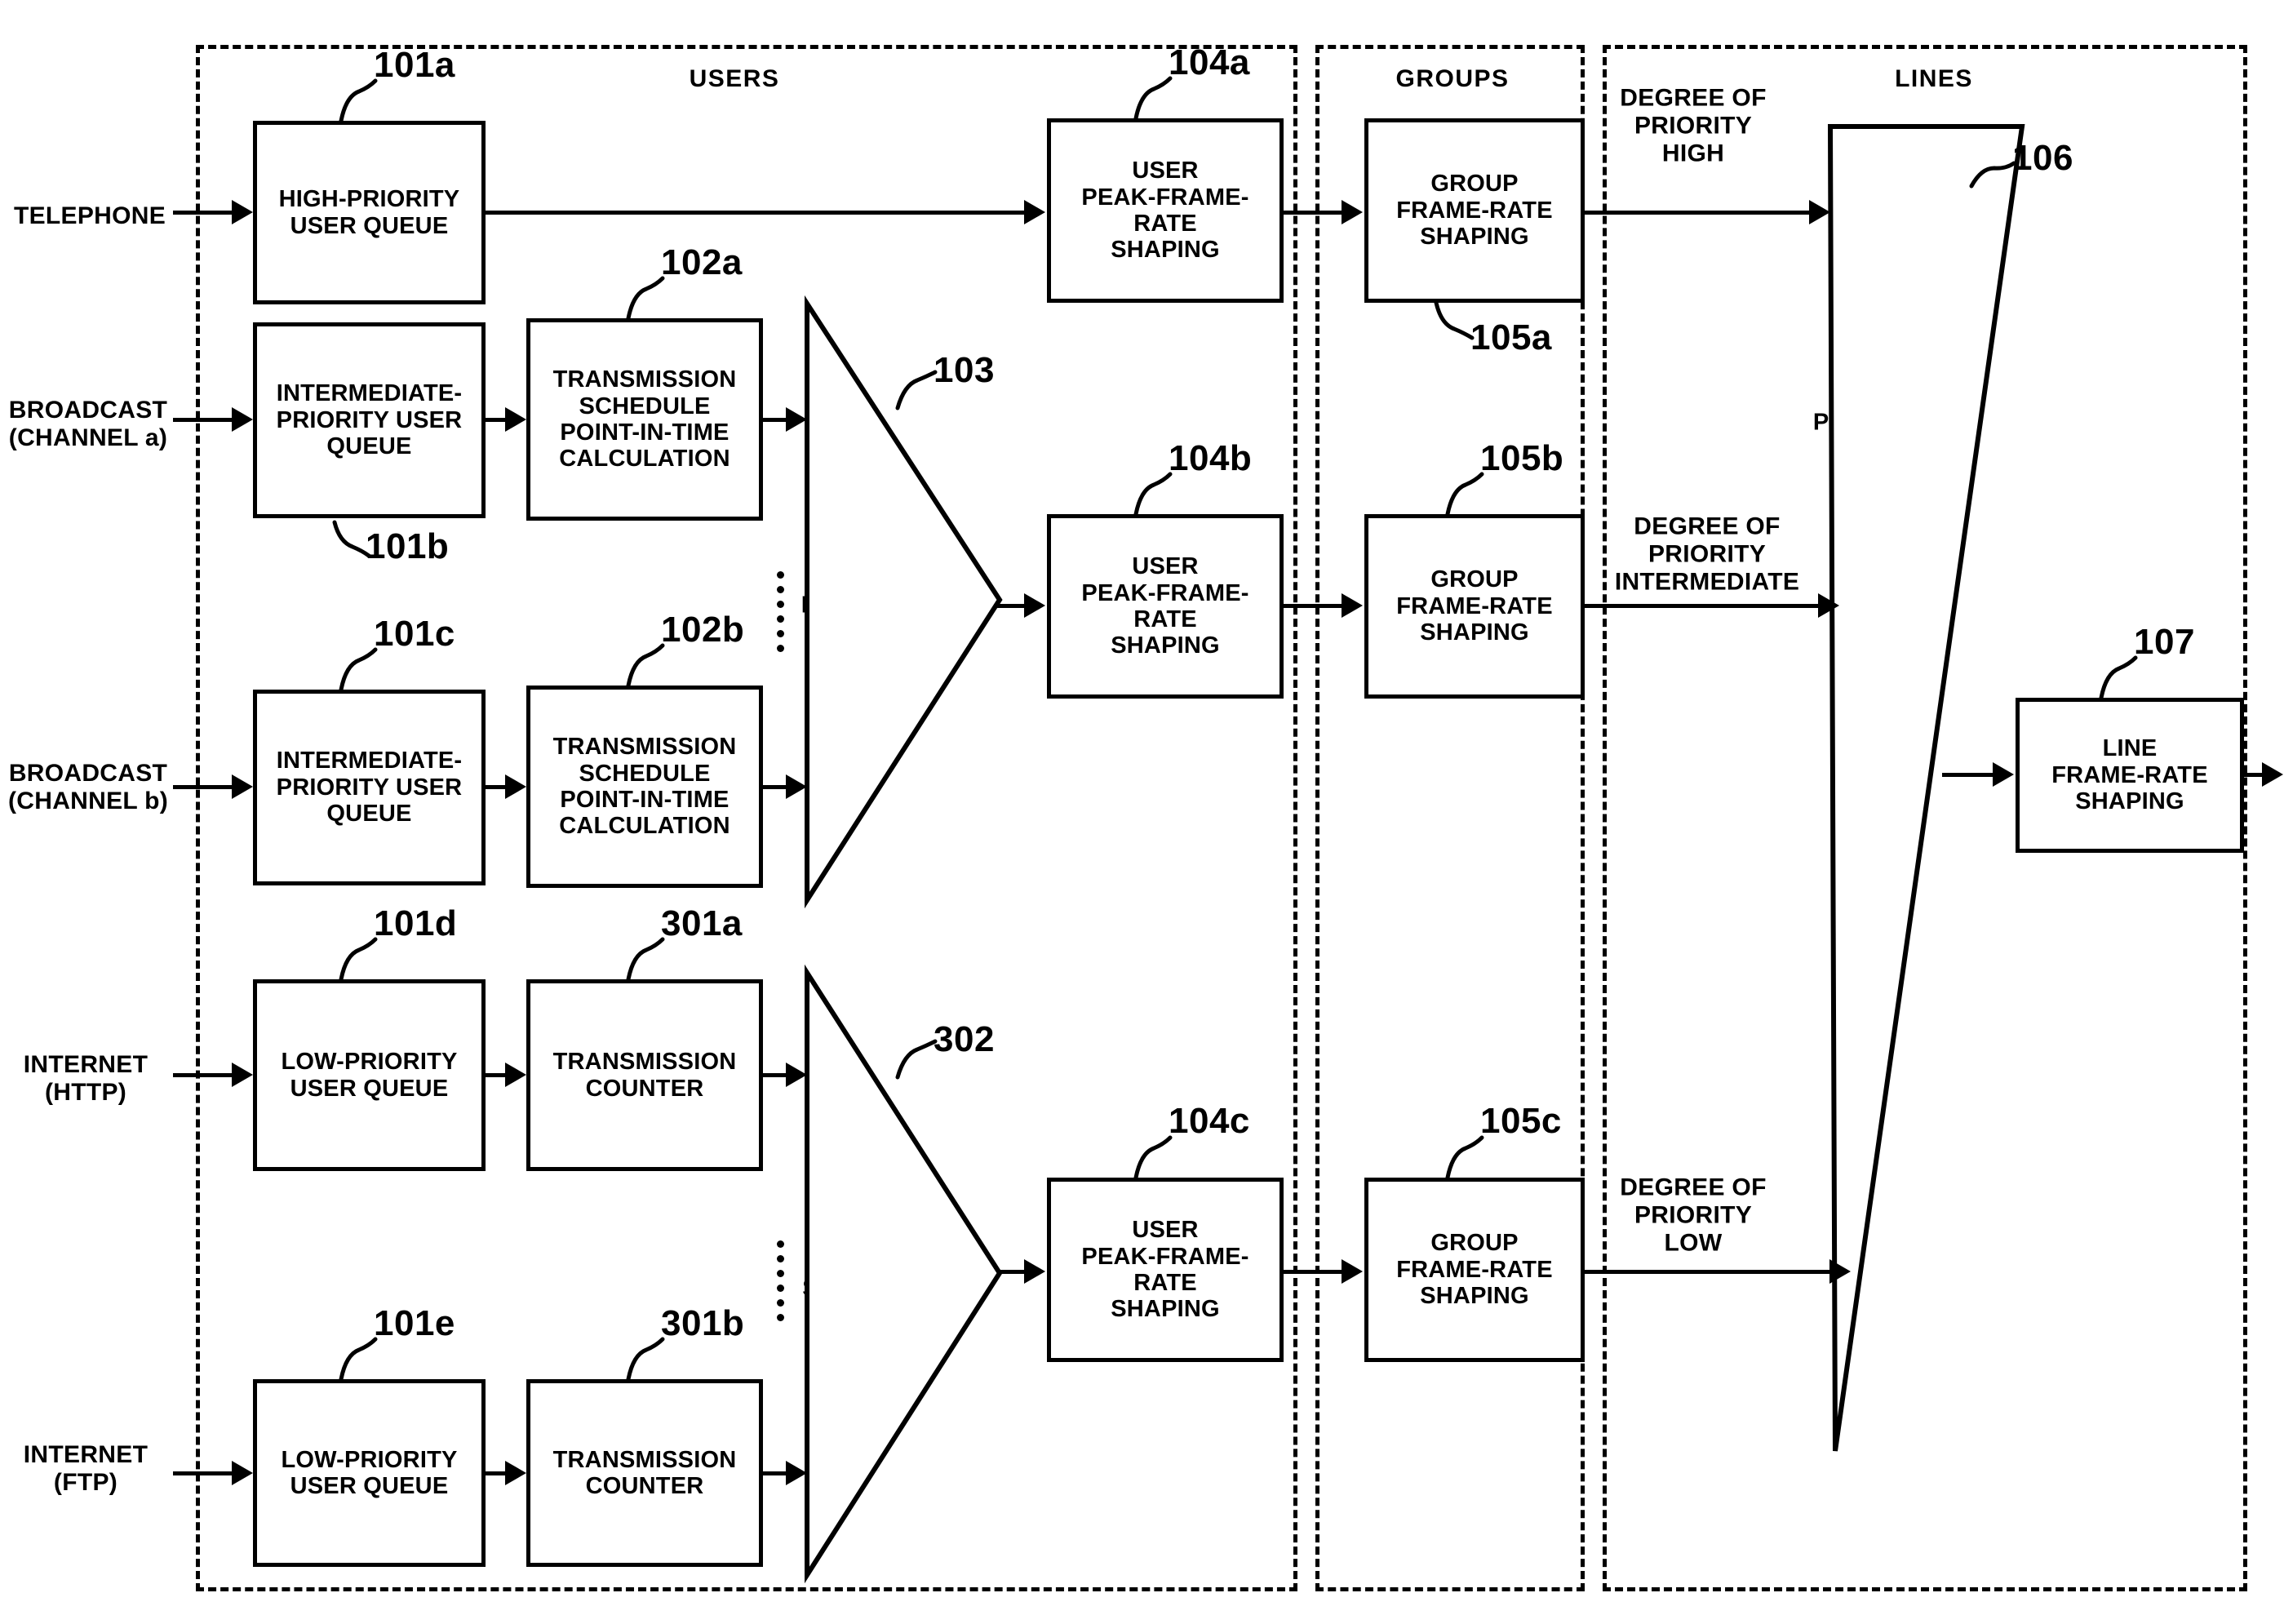 The height and width of the screenshot is (1624, 2284). What do you see at coordinates (414, 65) in the screenshot?
I see `ref-numeral-101a: 101a` at bounding box center [414, 65].